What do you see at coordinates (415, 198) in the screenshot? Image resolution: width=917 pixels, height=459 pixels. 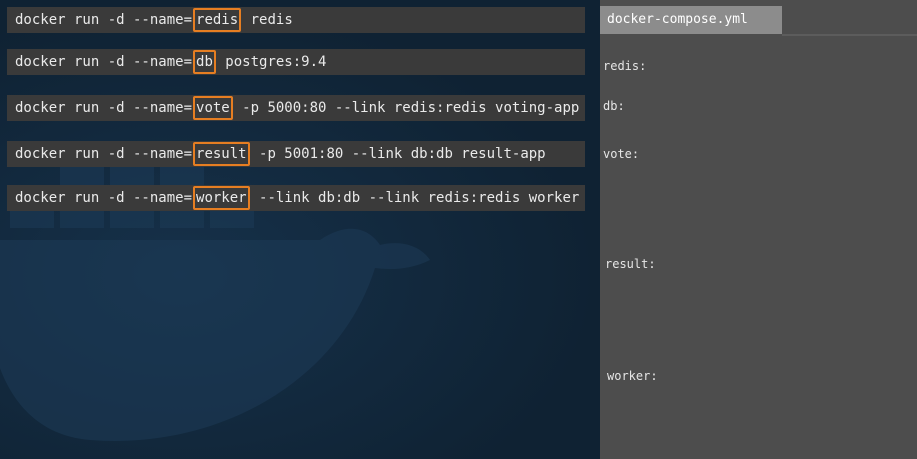 I see `command-suffix: --link db:db --link redis:redis worker` at bounding box center [415, 198].